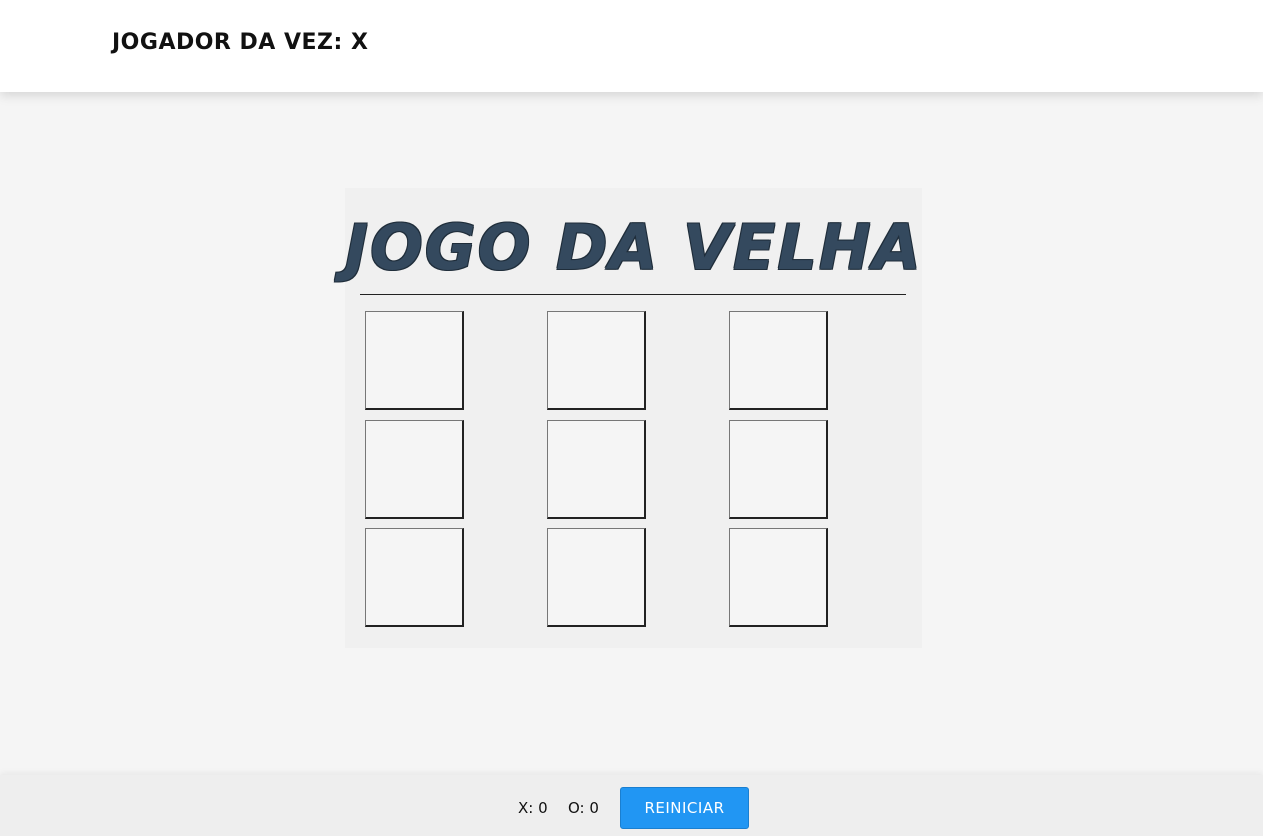 The height and width of the screenshot is (836, 1263). Describe the element at coordinates (684, 808) in the screenshot. I see `restart-button: REINICIAR` at that location.